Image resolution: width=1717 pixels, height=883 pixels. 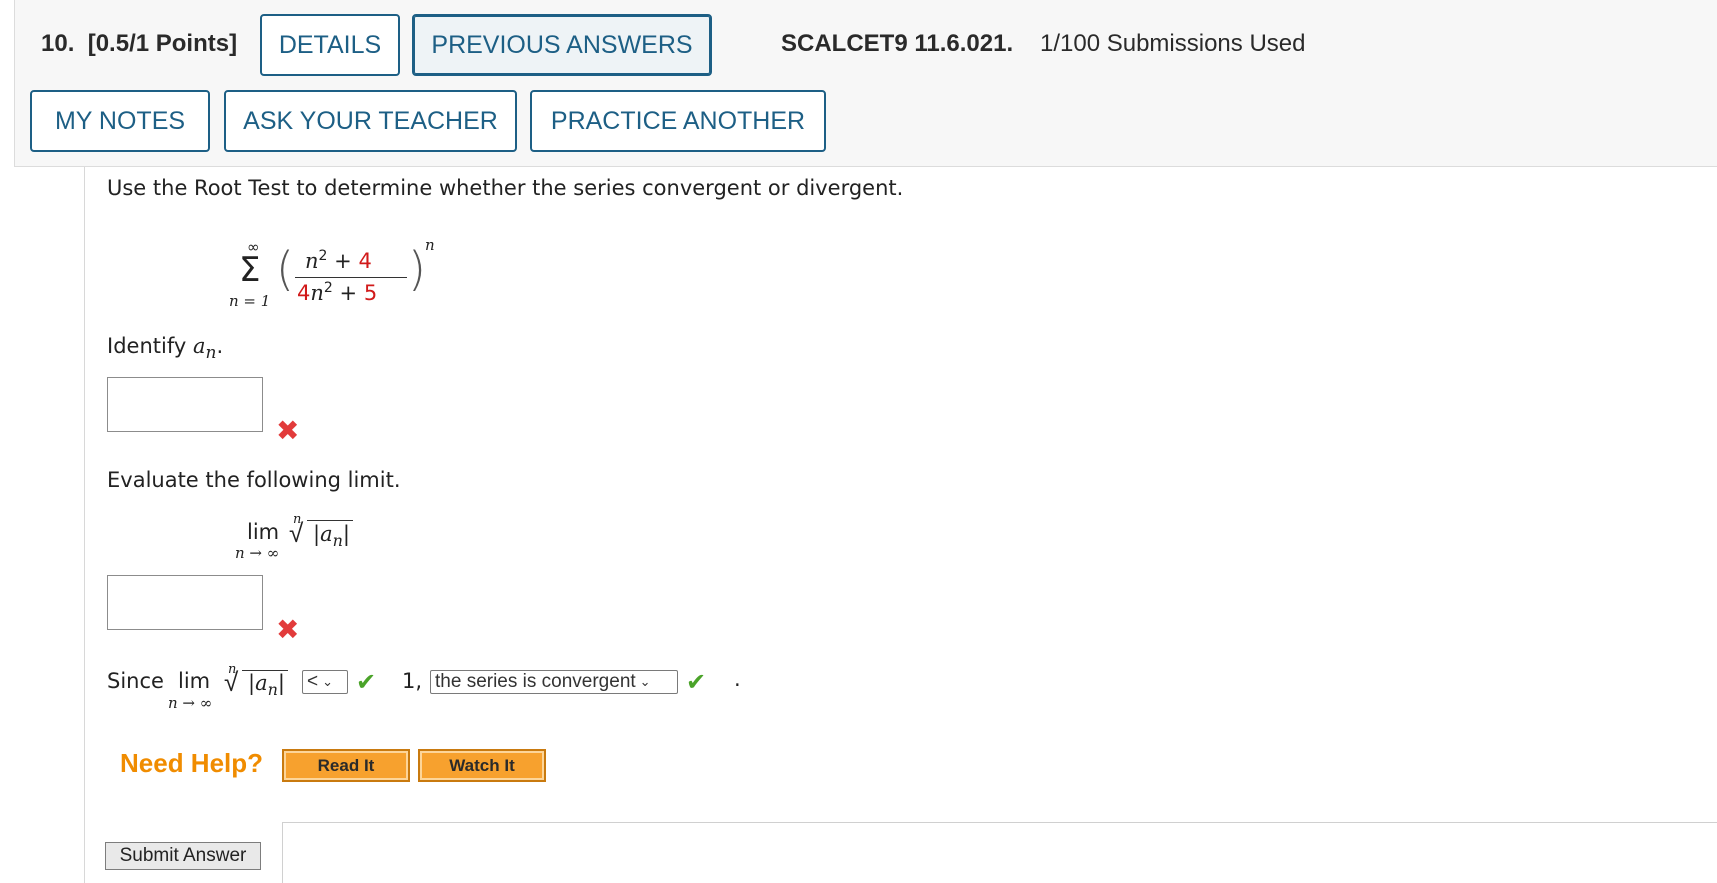 I want to click on identify-label: Identify an., so click(x=165, y=349).